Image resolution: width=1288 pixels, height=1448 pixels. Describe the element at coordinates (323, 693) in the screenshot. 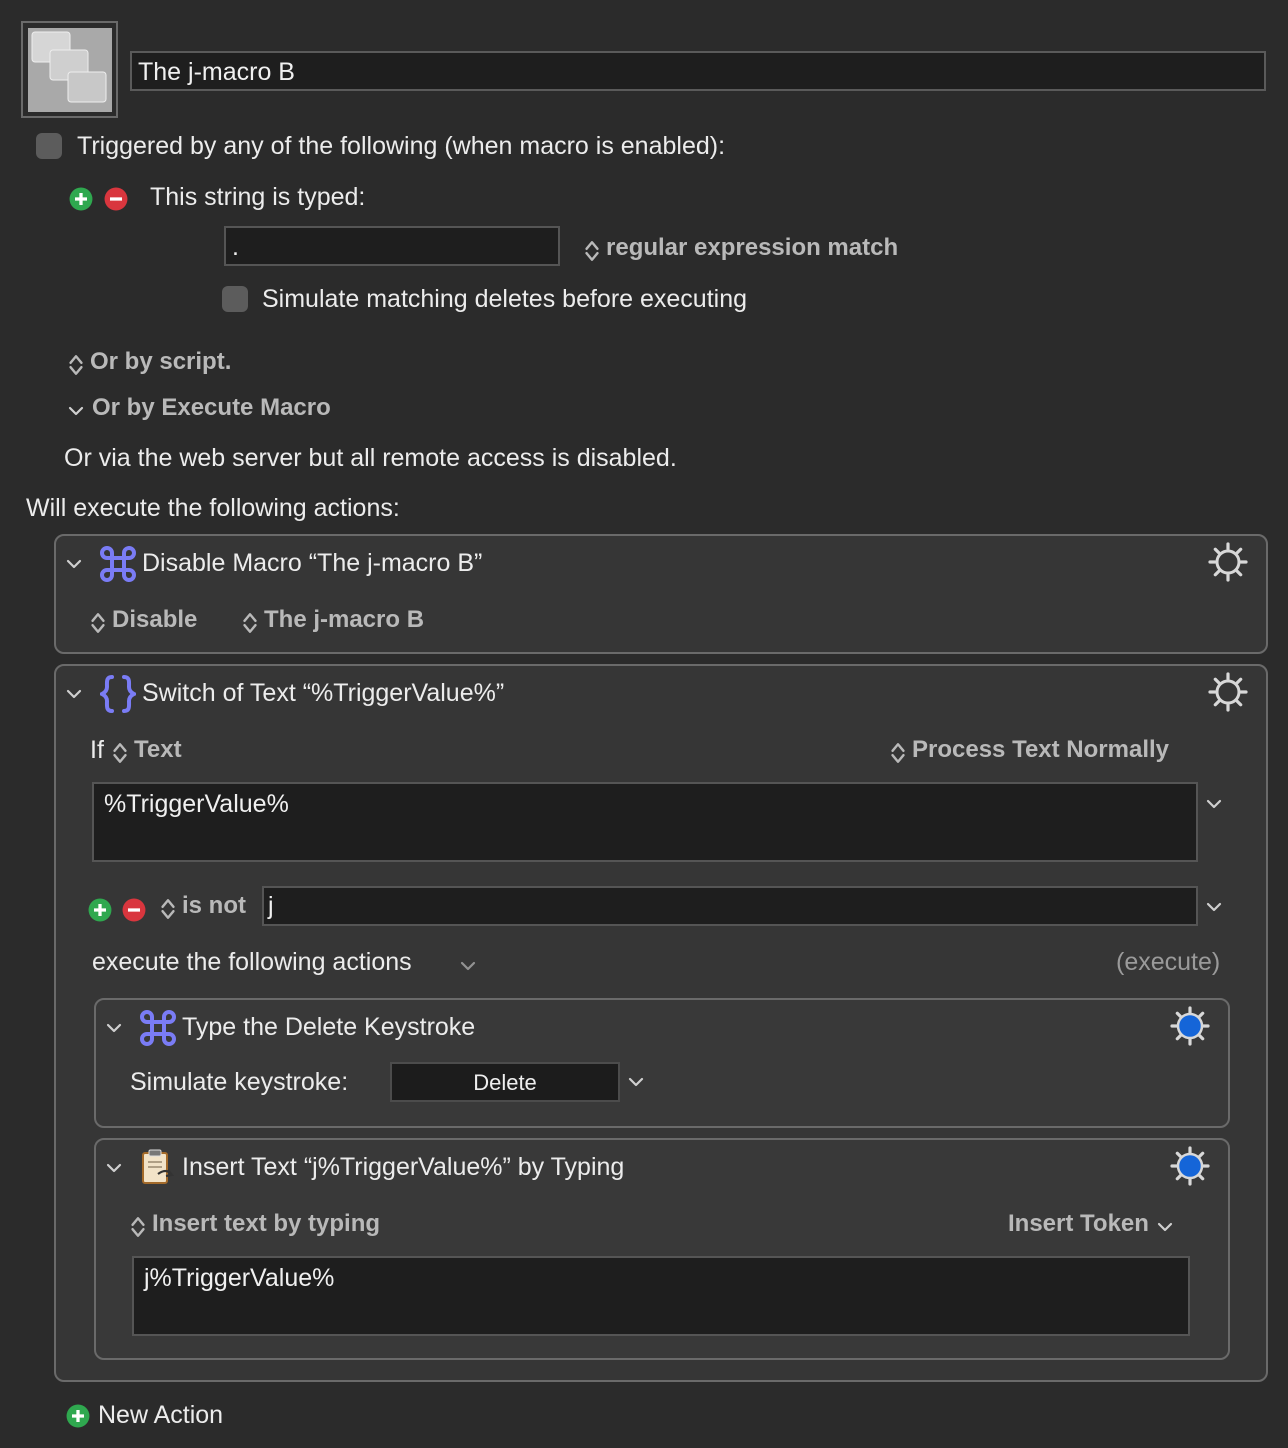

I see `action-title: Switch of Text “%TriggerValue%”` at that location.